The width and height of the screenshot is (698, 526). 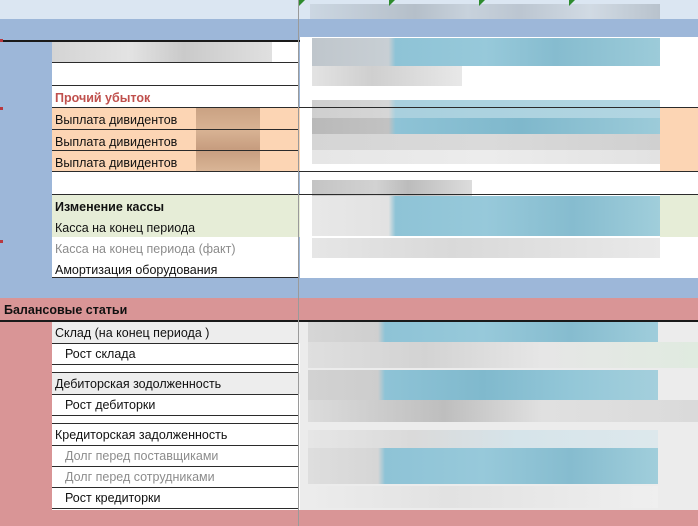 What do you see at coordinates (679, 139) in the screenshot?
I see `dividend-row-bg-right` at bounding box center [679, 139].